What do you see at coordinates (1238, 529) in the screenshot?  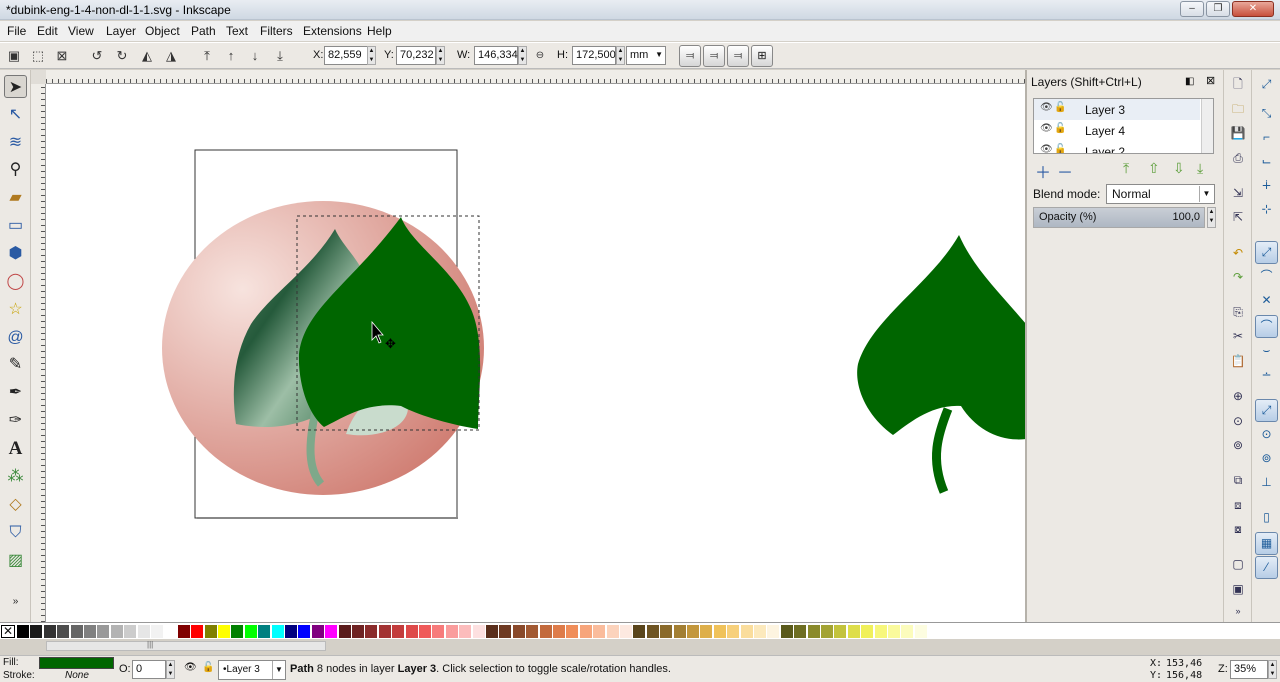 I see `unlink-clone-icon: ⧇` at bounding box center [1238, 529].